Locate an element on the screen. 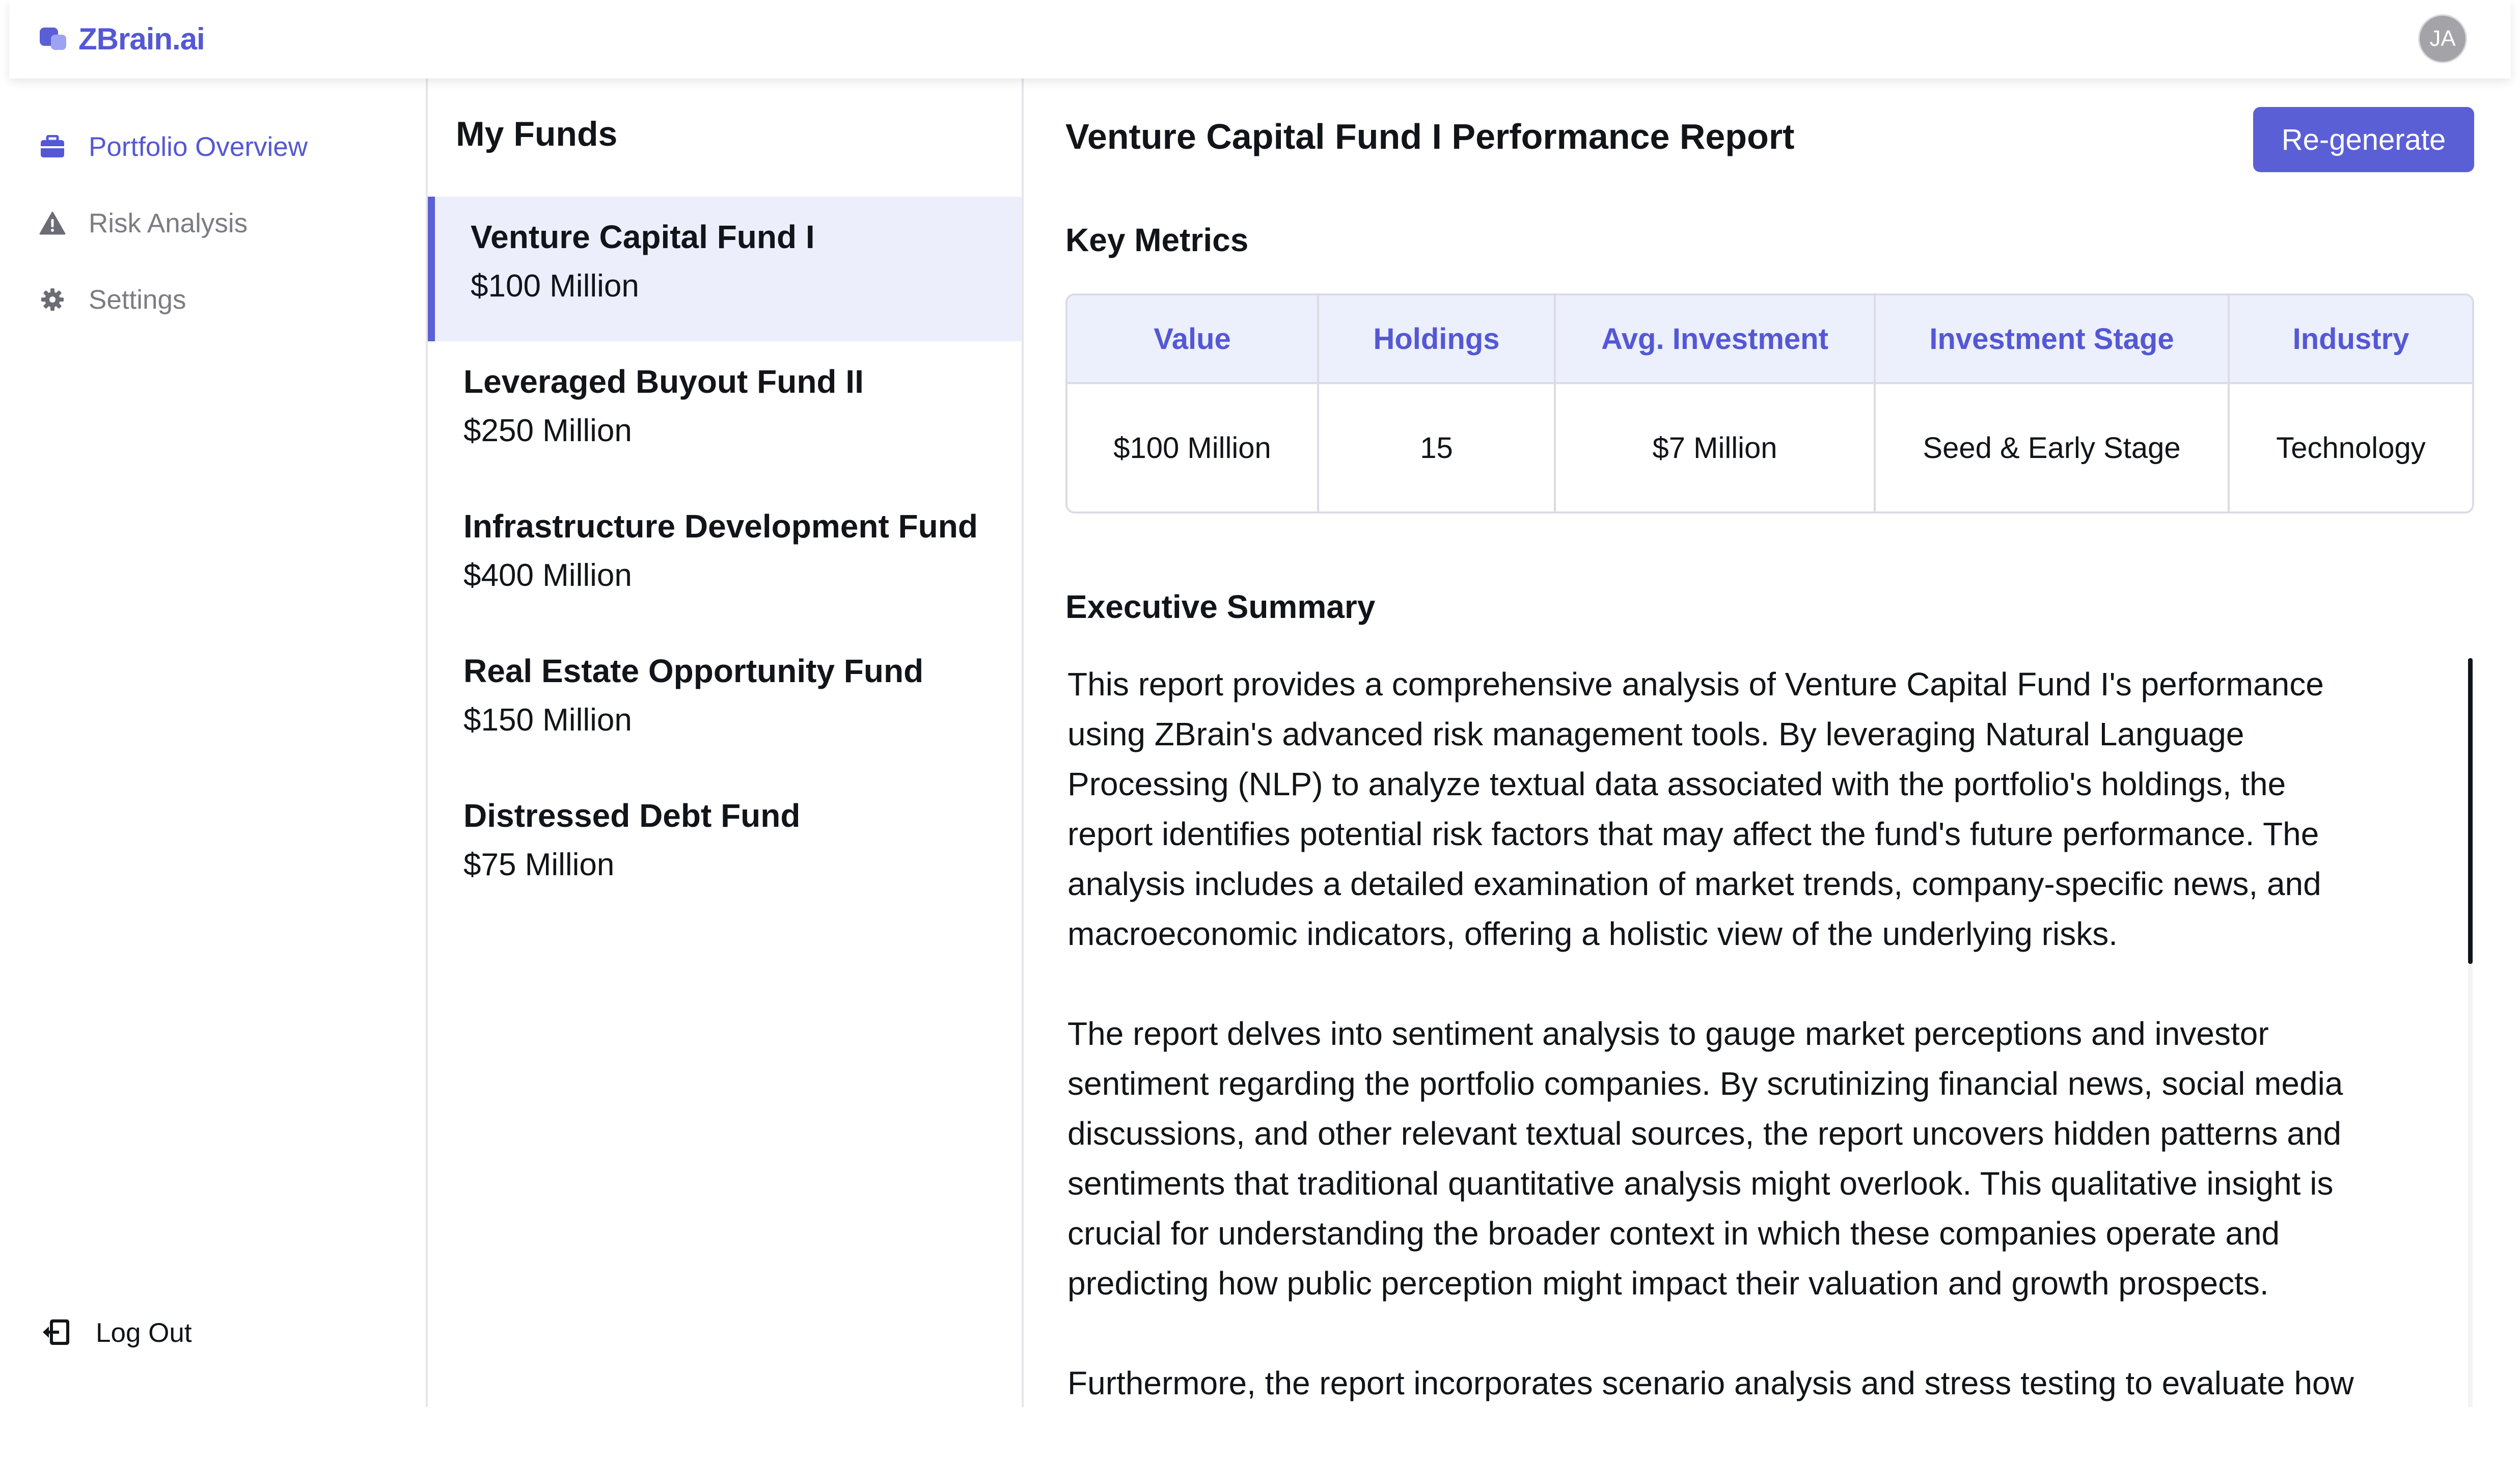  executive-summary-title: Executive Summary is located at coordinates (1220, 607).